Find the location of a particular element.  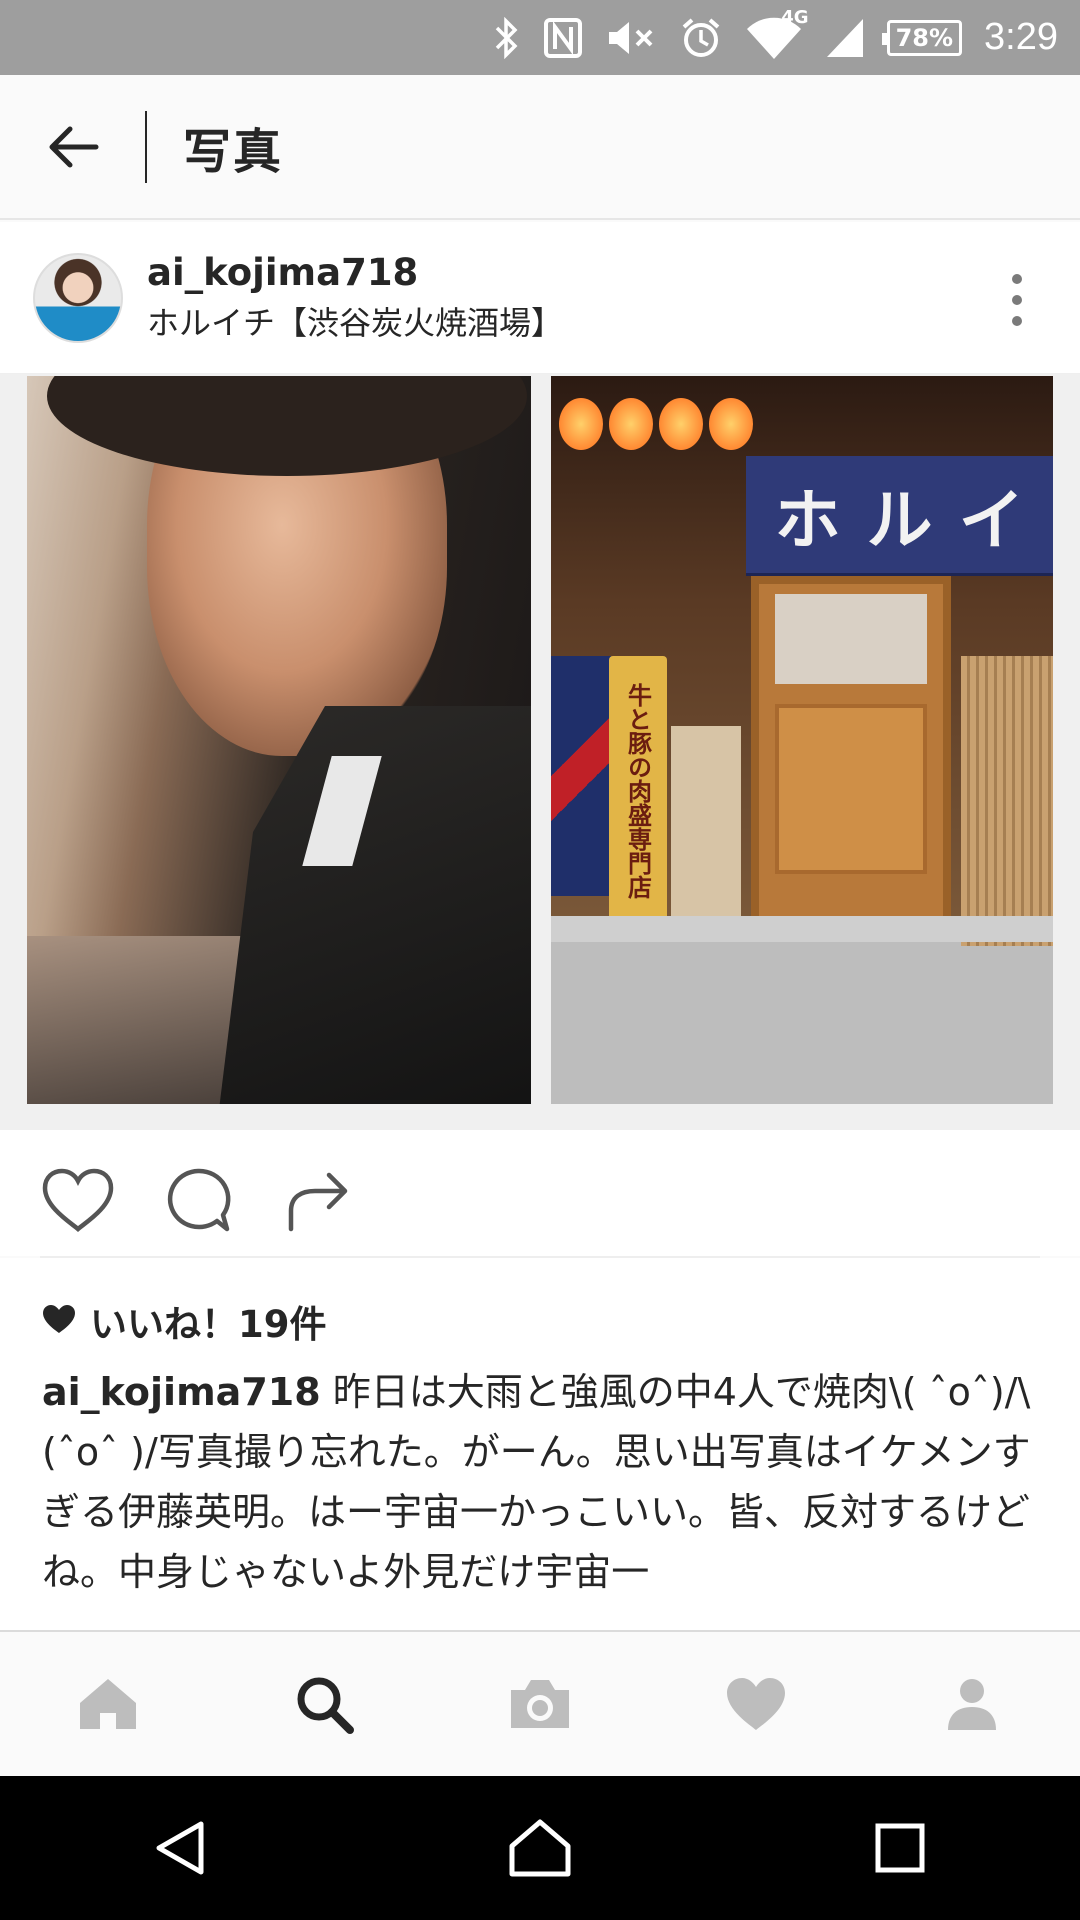

recents-square-icon is located at coordinates (900, 1848).